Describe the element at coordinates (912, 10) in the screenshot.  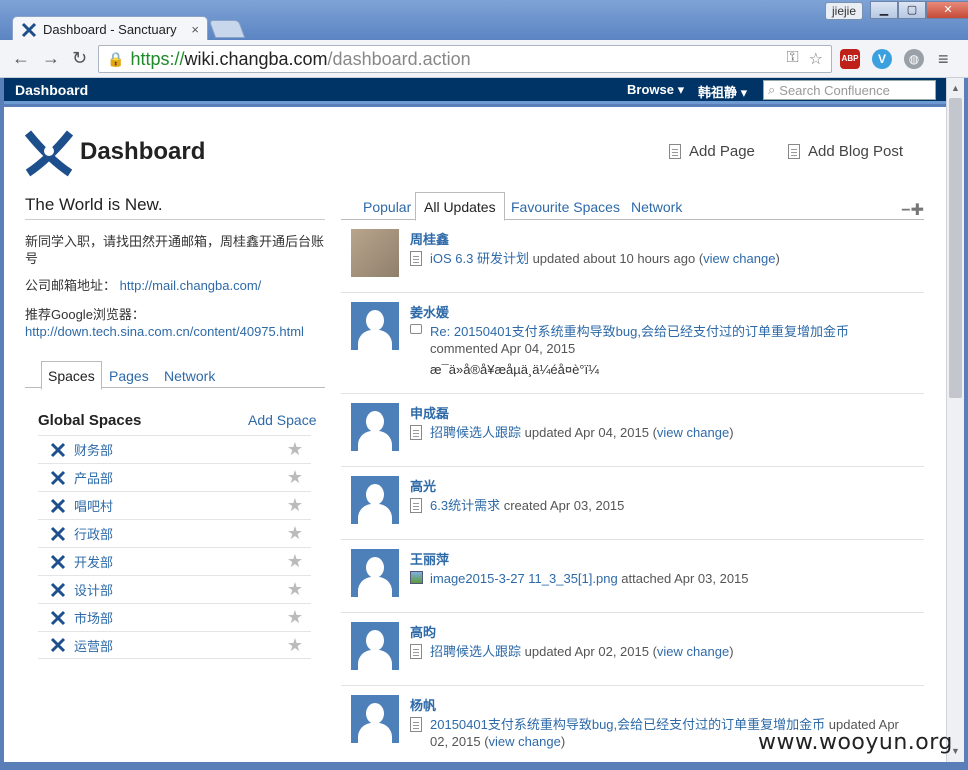
I see `maximize-icon: ▢` at that location.